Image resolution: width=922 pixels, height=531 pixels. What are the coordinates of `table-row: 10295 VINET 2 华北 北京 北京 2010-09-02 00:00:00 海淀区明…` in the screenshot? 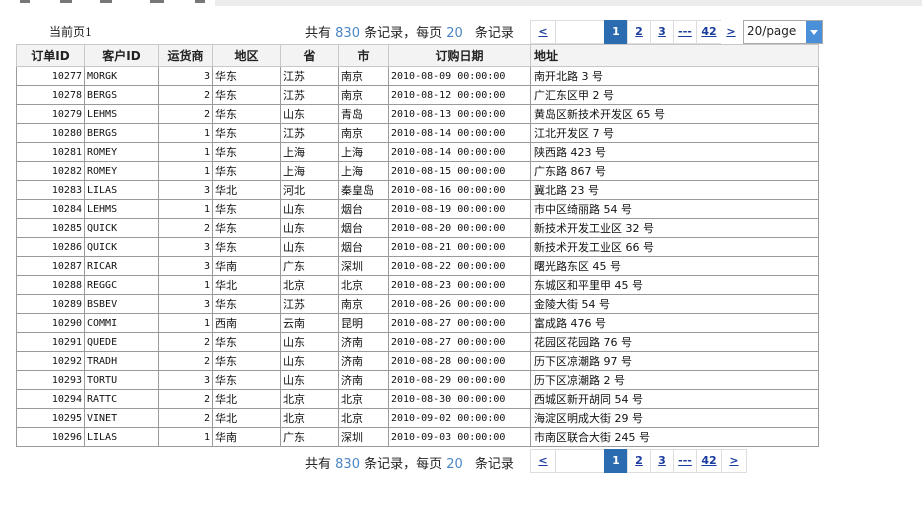 It's located at (417, 418).